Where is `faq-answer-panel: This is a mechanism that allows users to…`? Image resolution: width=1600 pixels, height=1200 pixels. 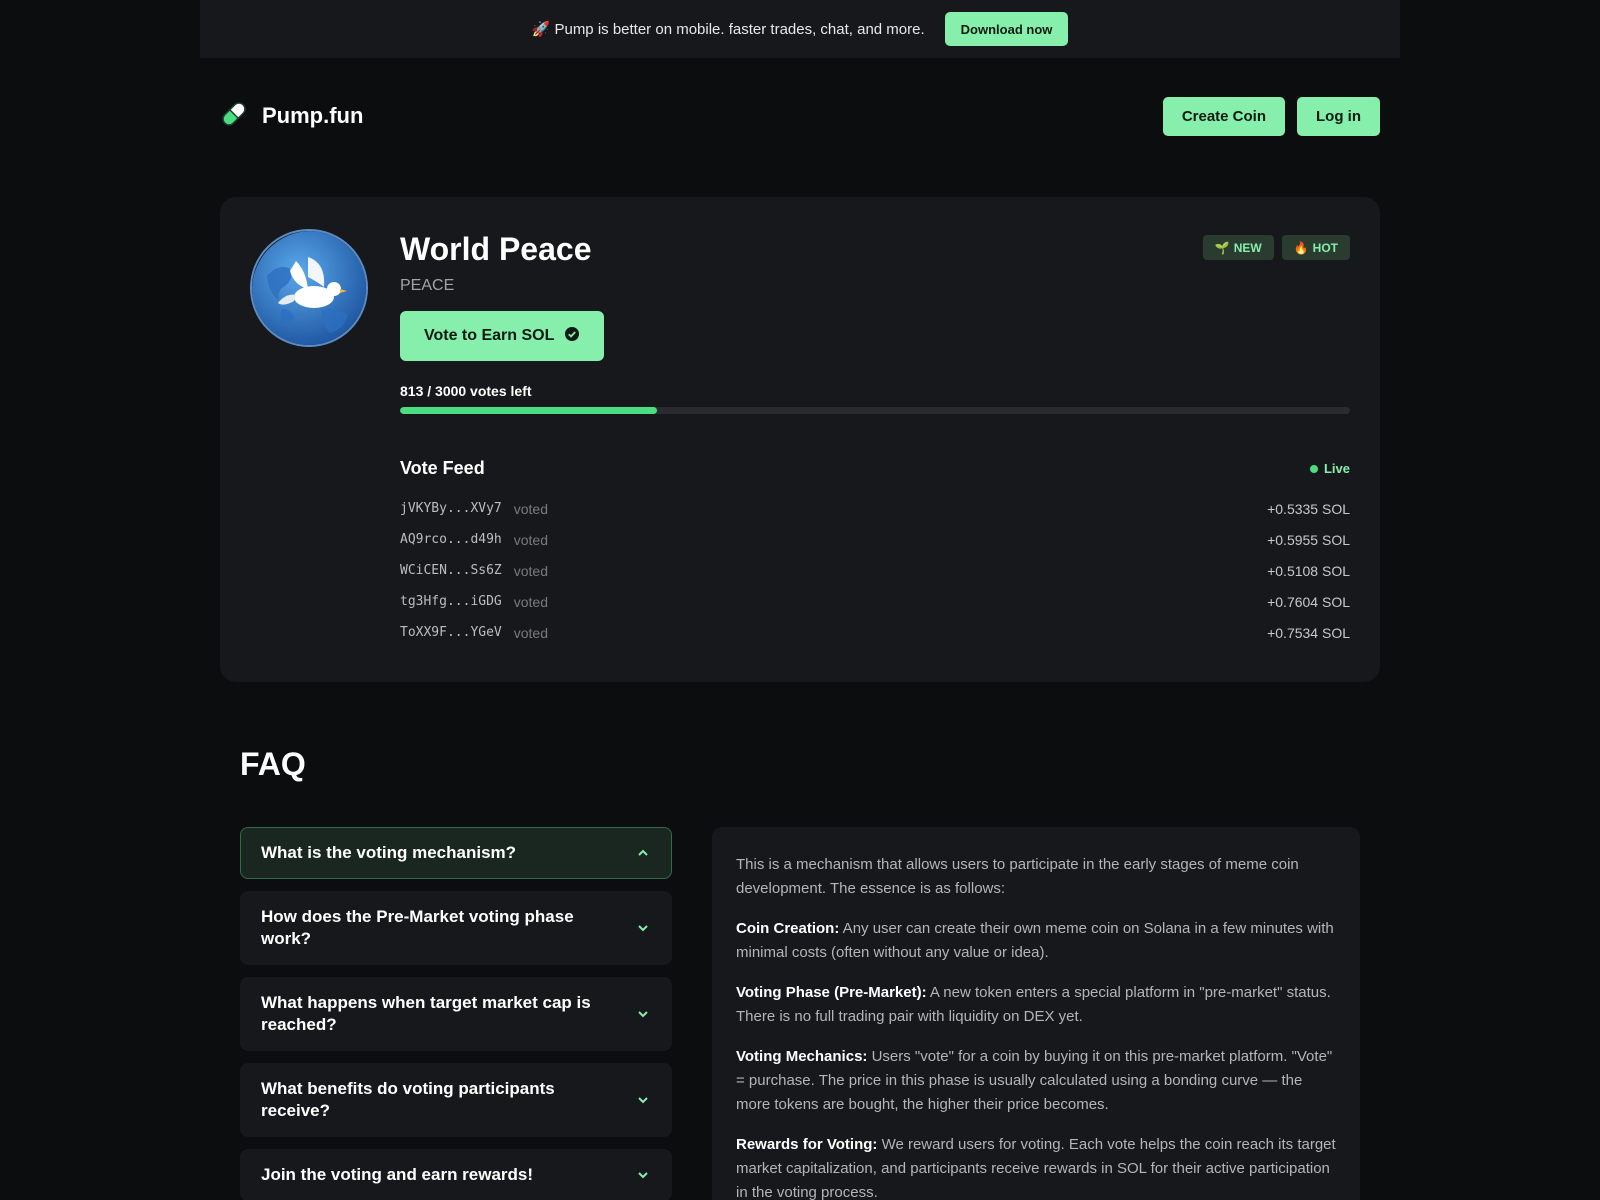
faq-answer-panel: This is a mechanism that allows users to… is located at coordinates (1036, 1013).